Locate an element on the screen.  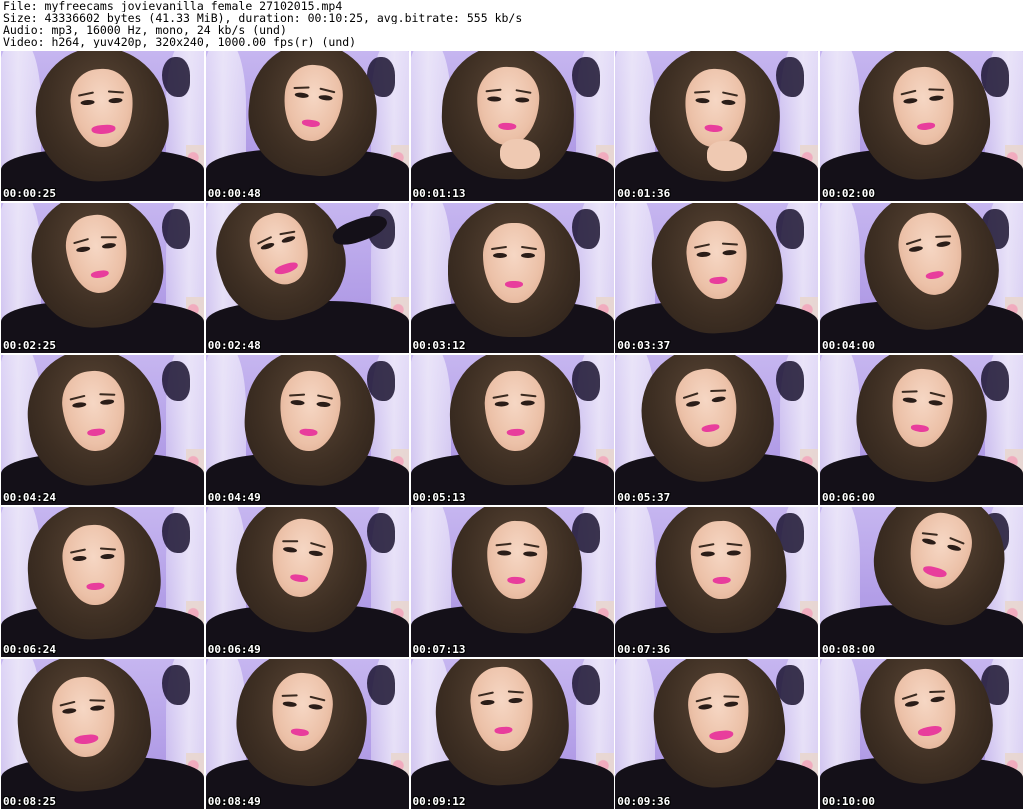
thumbnail-timestamp: 00:05:37 is located at coordinates (644, 497).